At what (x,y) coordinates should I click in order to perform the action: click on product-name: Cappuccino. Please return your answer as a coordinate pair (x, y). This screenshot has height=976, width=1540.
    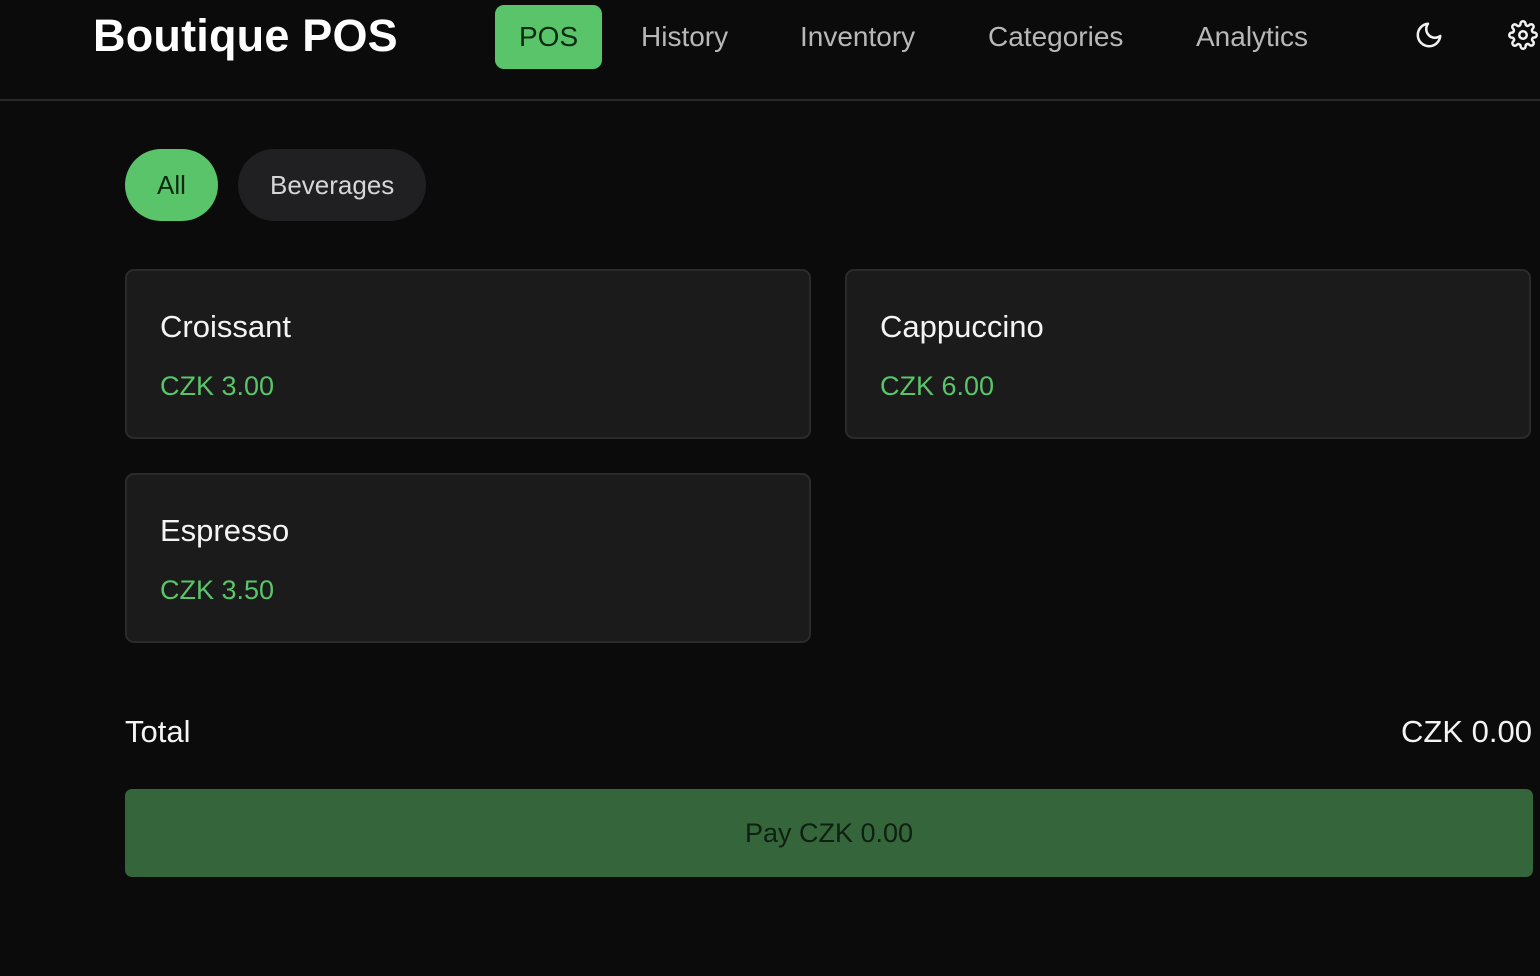
    Looking at the image, I should click on (962, 326).